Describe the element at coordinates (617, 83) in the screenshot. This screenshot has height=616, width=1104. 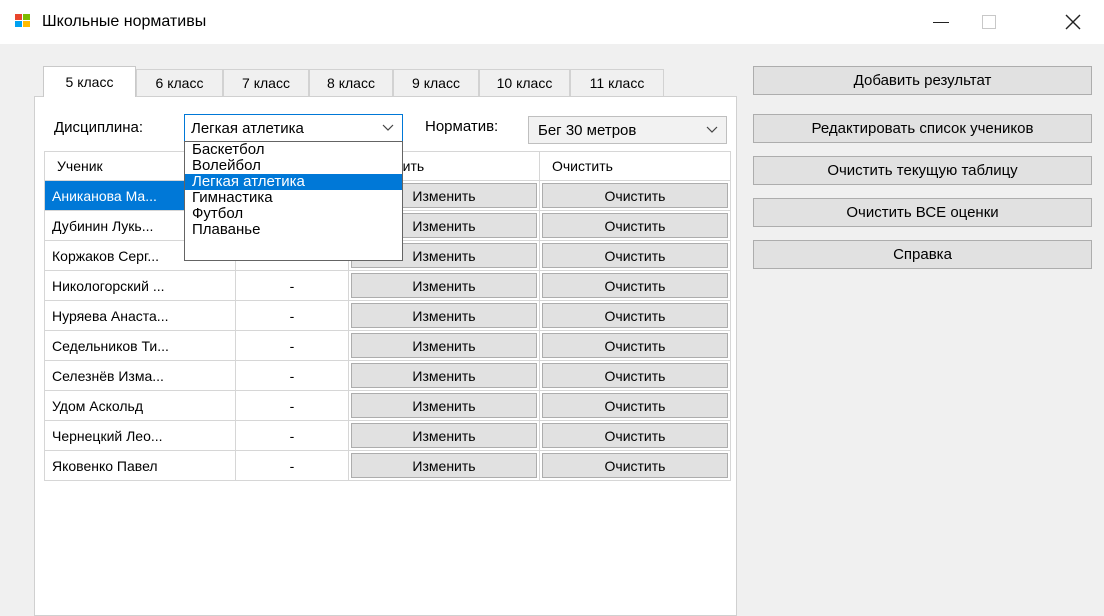
I see `tab-11-class: 11 класс` at that location.